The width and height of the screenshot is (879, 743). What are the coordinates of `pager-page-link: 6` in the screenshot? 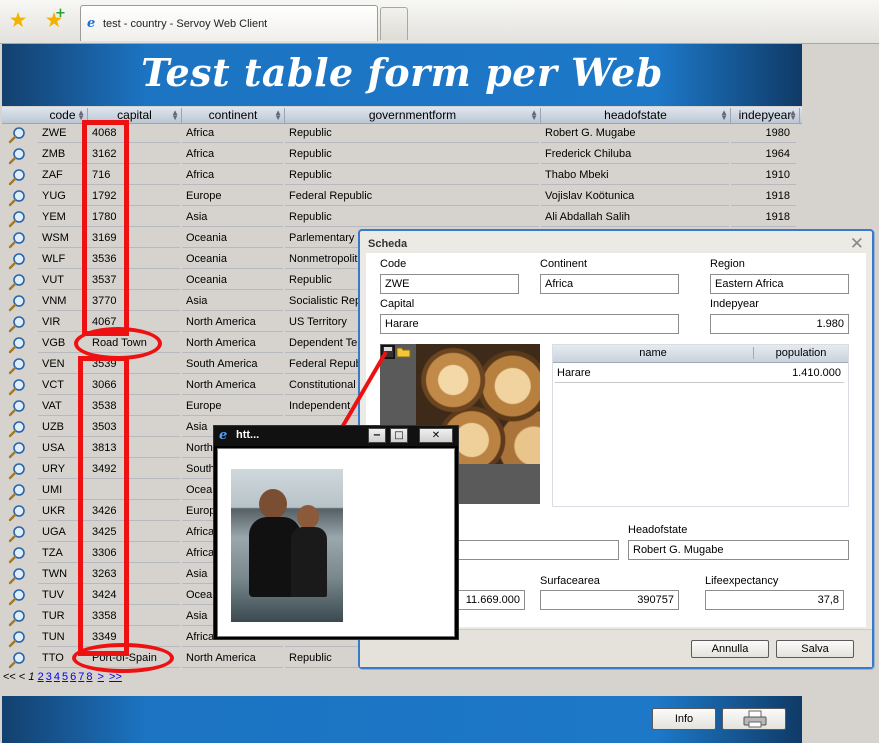 It's located at (73, 677).